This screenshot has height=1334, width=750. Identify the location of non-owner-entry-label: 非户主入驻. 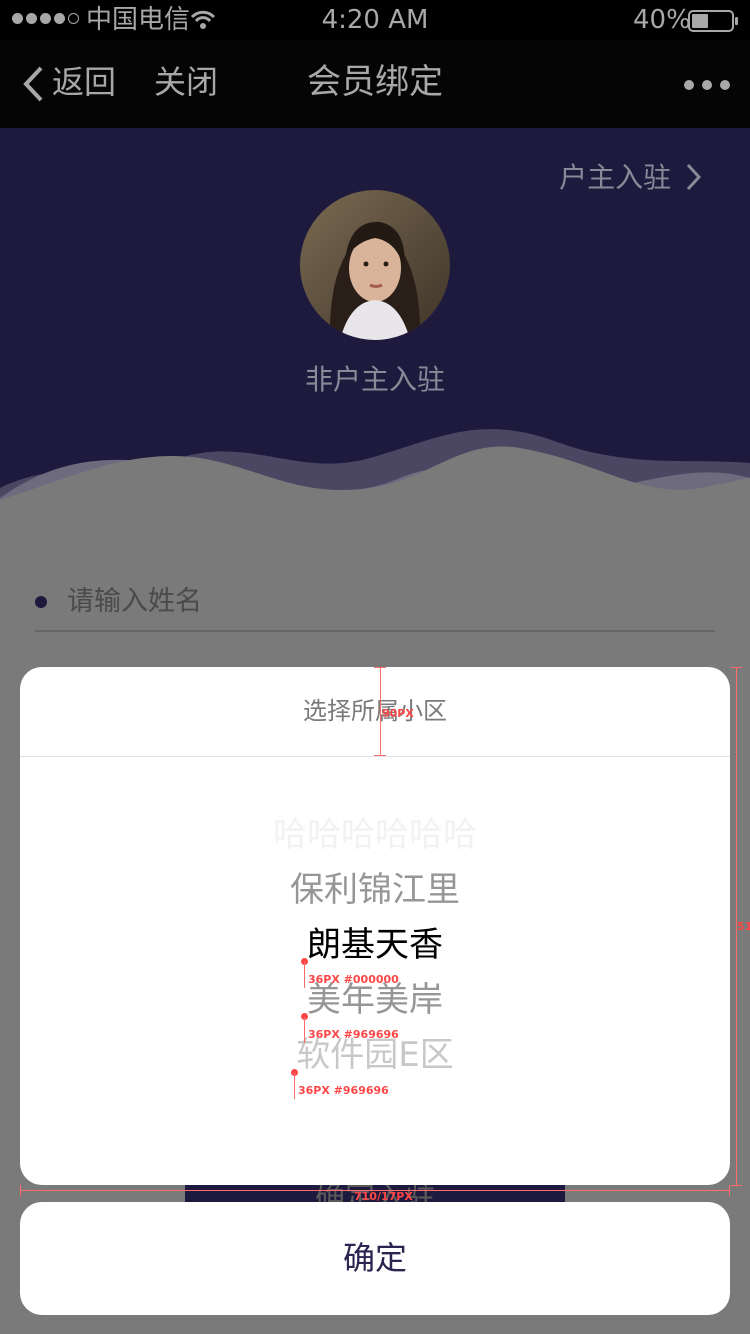
(375, 378).